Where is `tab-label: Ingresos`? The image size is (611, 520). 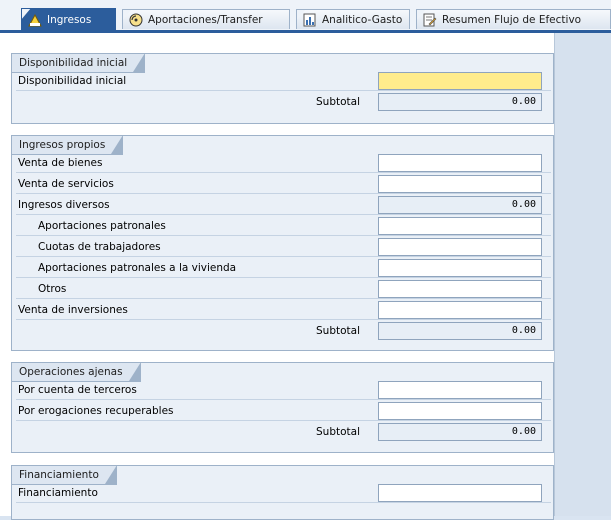
tab-label: Ingresos is located at coordinates (69, 19).